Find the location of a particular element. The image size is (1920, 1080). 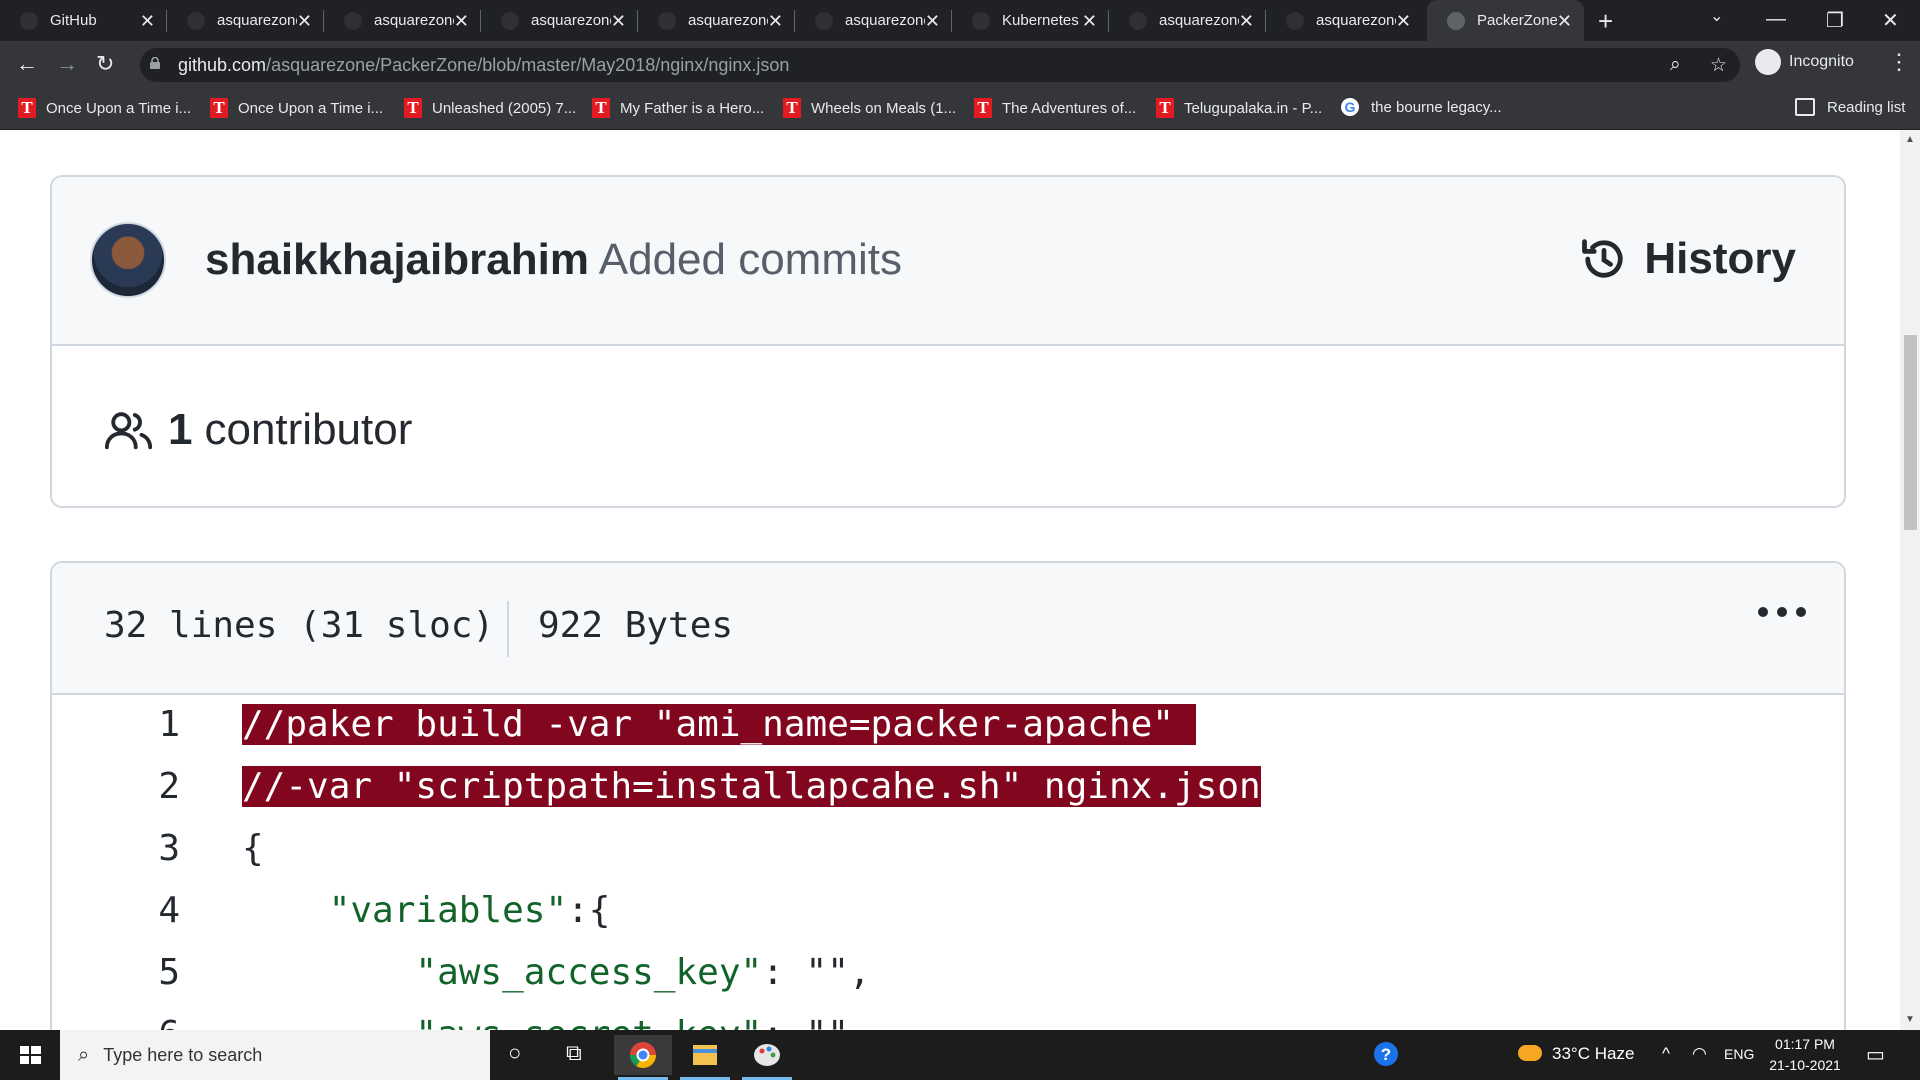

commit-author-link: shaikkhajaibrahim is located at coordinates (397, 259).